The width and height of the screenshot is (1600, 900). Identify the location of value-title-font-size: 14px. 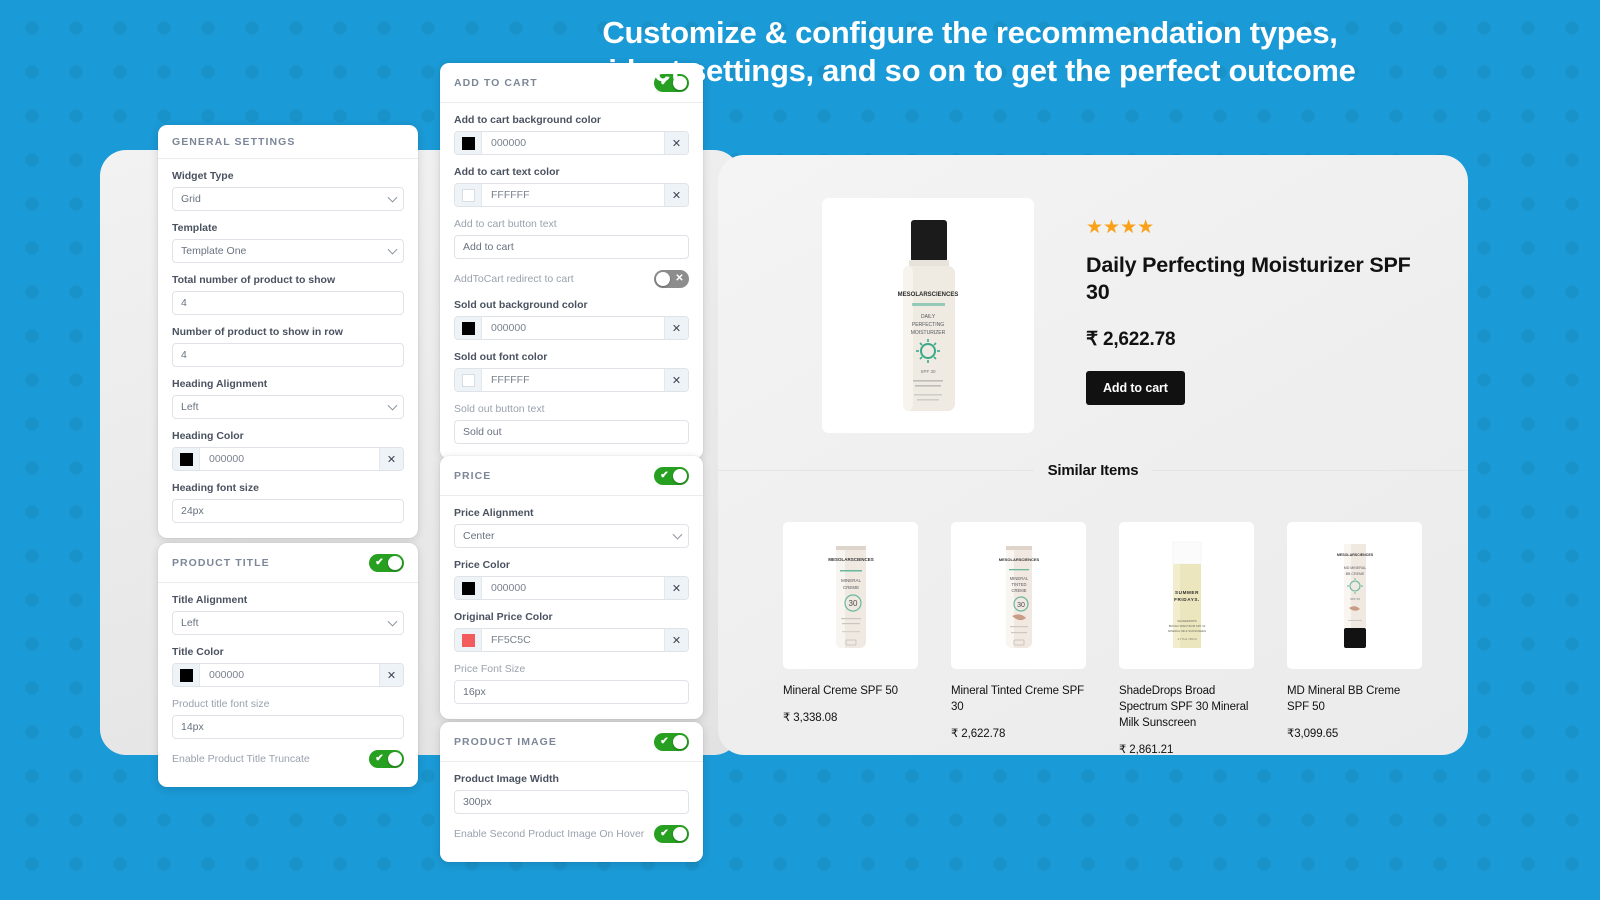
(192, 727).